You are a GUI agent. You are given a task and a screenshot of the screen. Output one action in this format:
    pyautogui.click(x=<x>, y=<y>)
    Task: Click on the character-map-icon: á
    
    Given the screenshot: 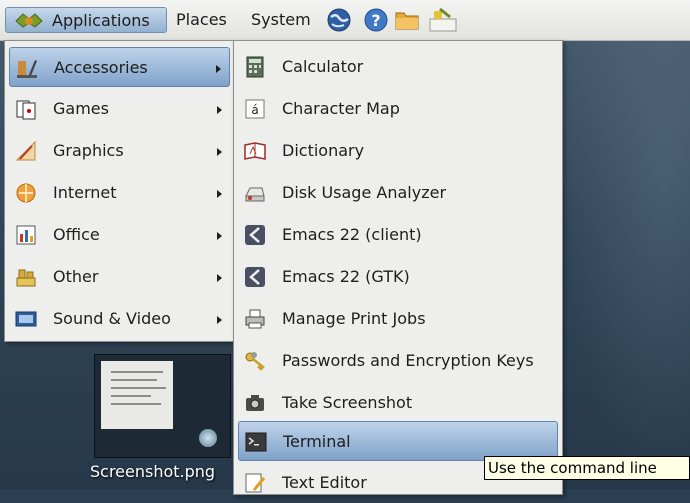 What is the action you would take?
    pyautogui.click(x=255, y=109)
    